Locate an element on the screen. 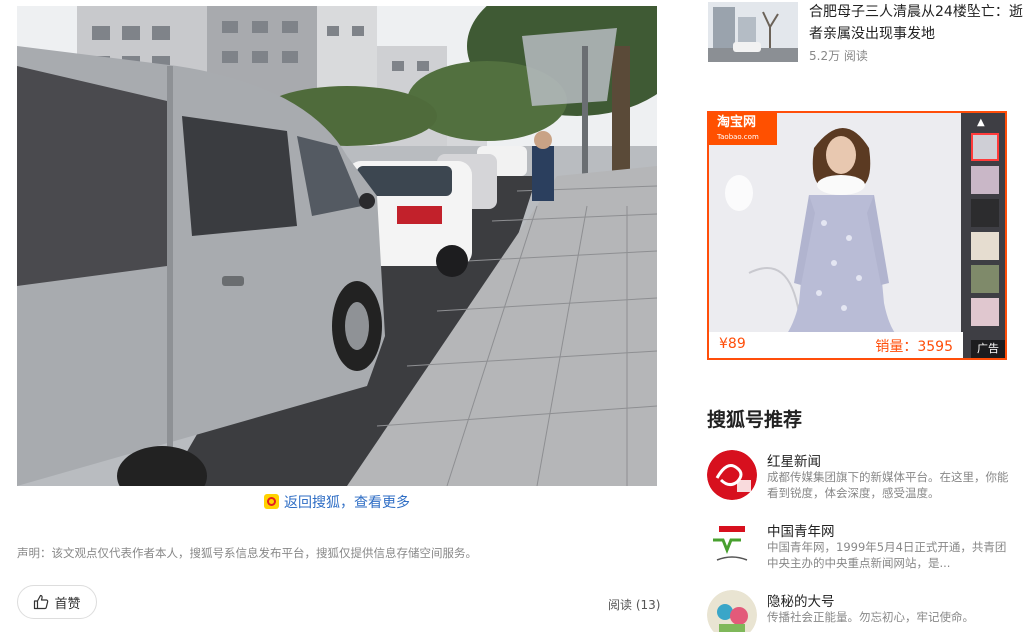  ad-price-bar: ¥89 销量：3595 is located at coordinates (836, 345).